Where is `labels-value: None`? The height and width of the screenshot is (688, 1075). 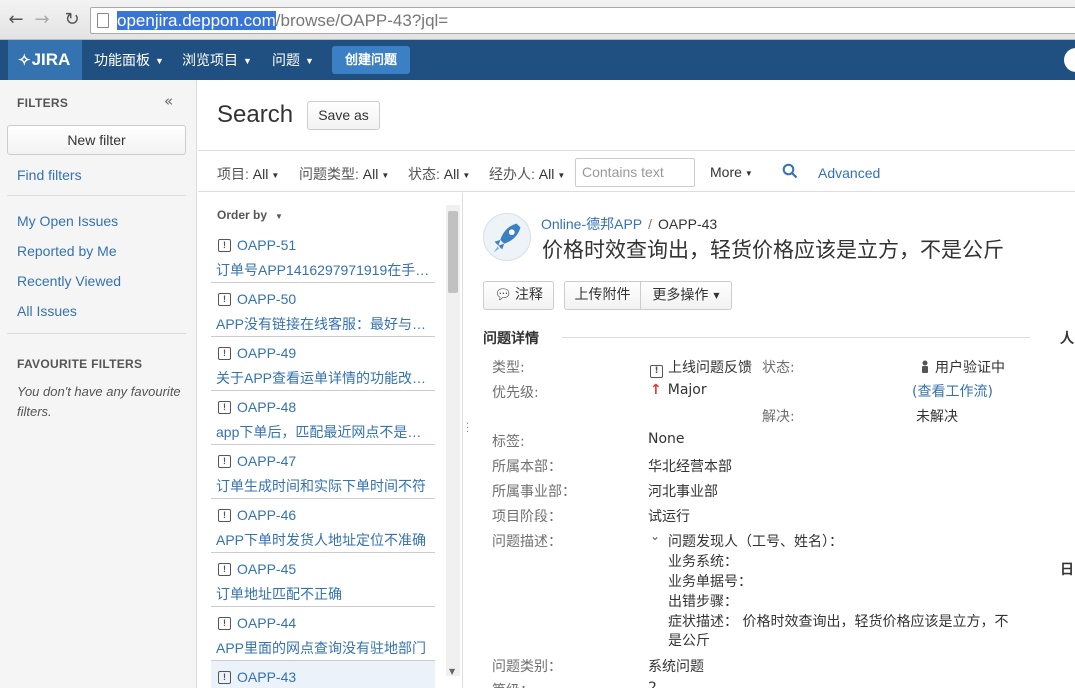 labels-value: None is located at coordinates (666, 439).